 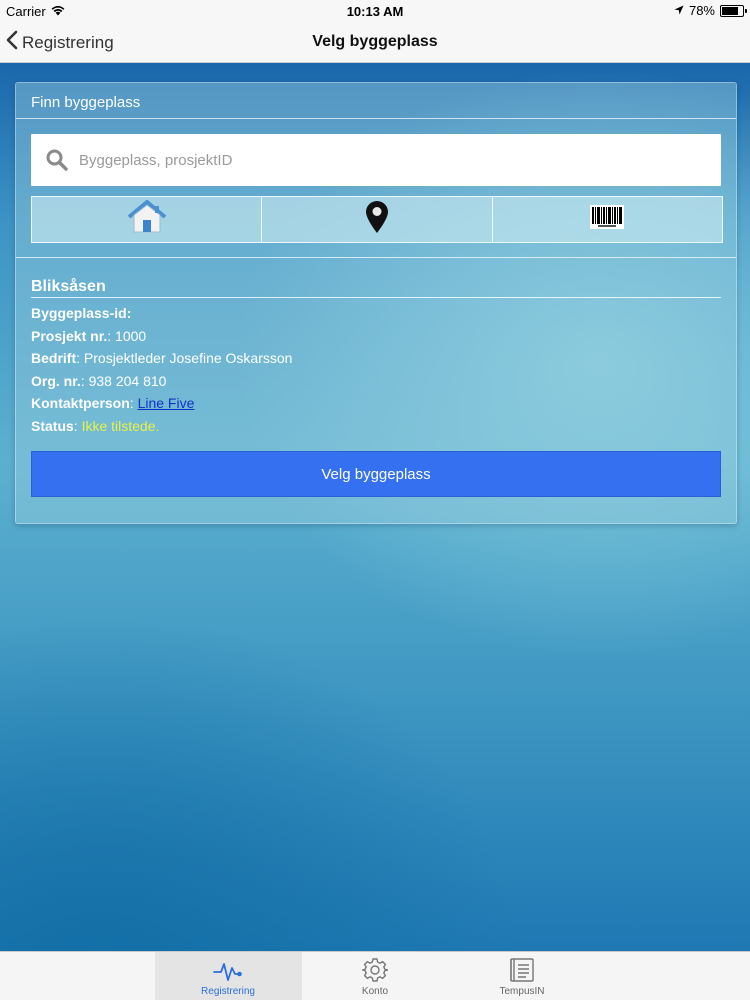 I want to click on page-title: Velg byggeplass, so click(x=375, y=41).